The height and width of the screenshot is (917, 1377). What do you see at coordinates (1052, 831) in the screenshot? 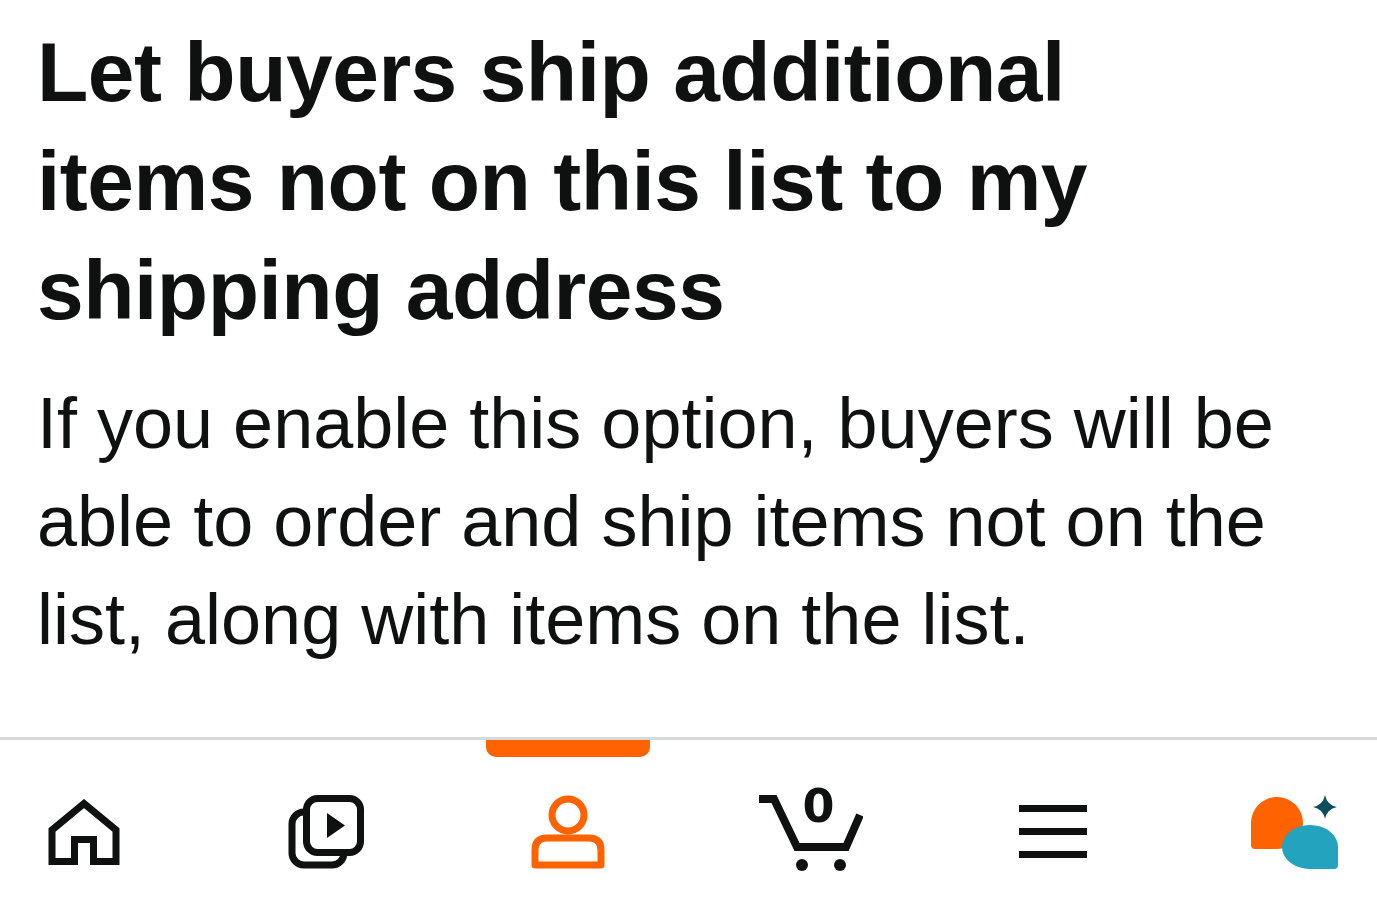
I see `menu-icon` at bounding box center [1052, 831].